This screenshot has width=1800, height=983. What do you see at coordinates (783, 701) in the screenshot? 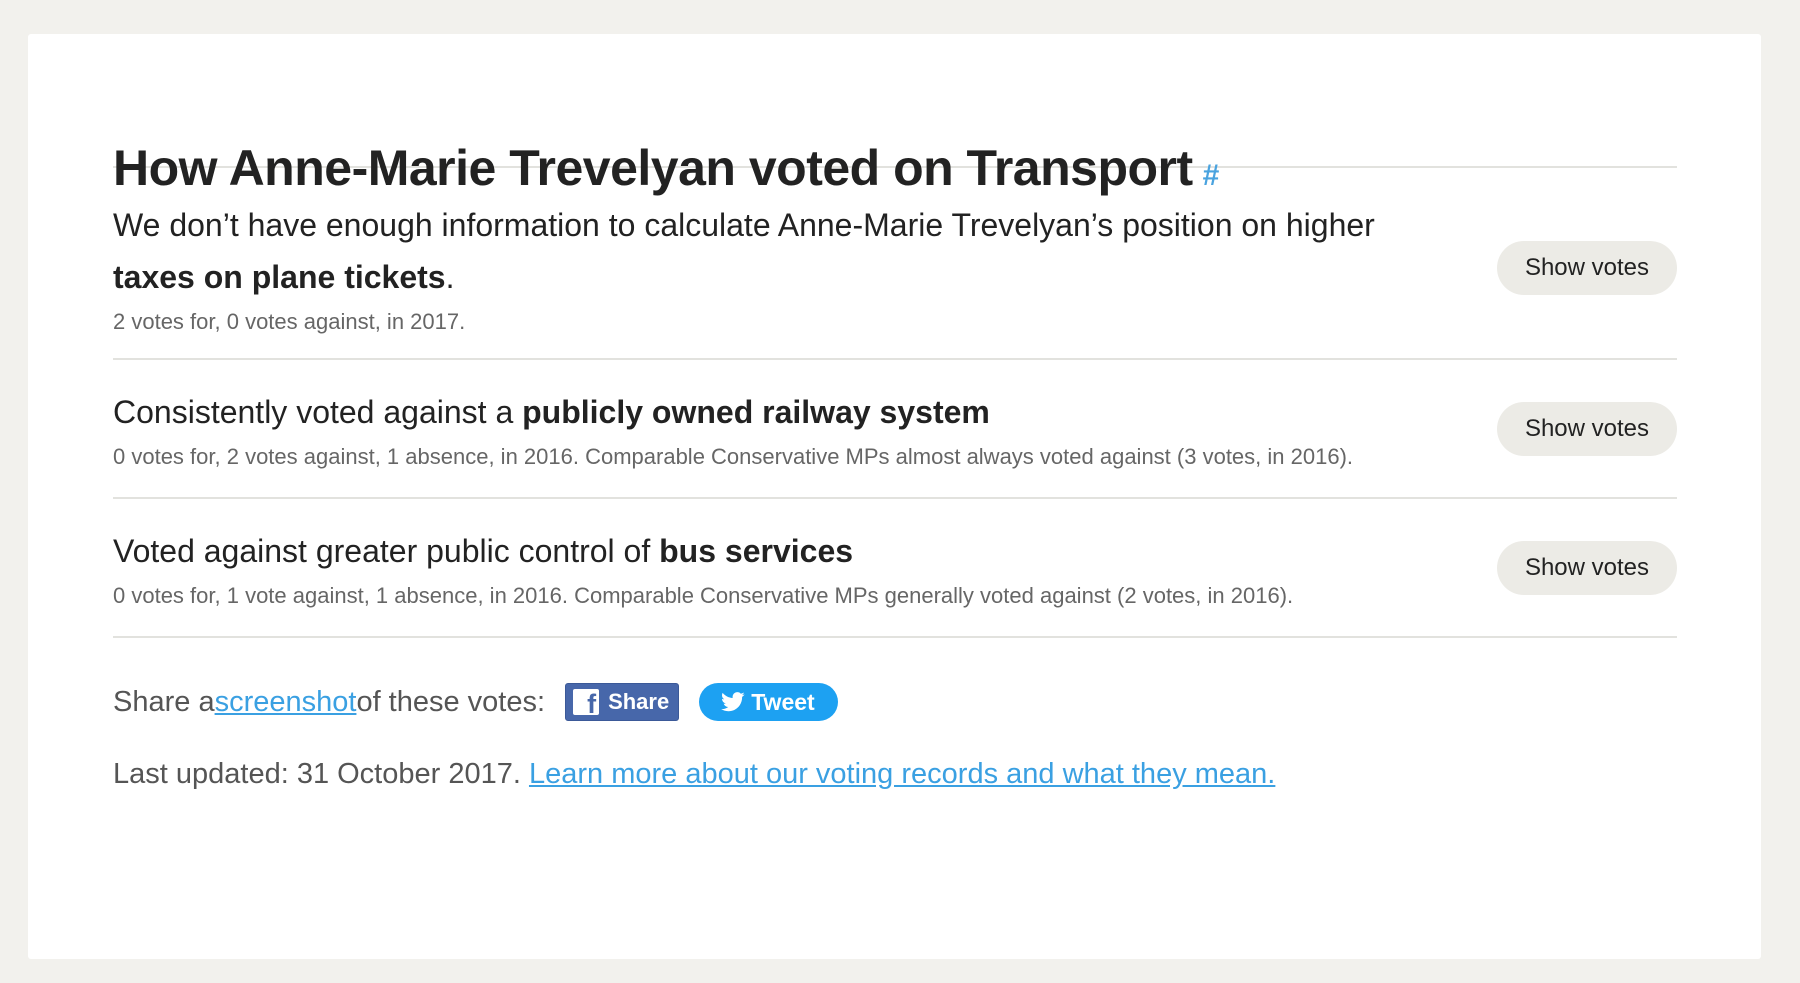
I see `tweet-label: Tweet` at bounding box center [783, 701].